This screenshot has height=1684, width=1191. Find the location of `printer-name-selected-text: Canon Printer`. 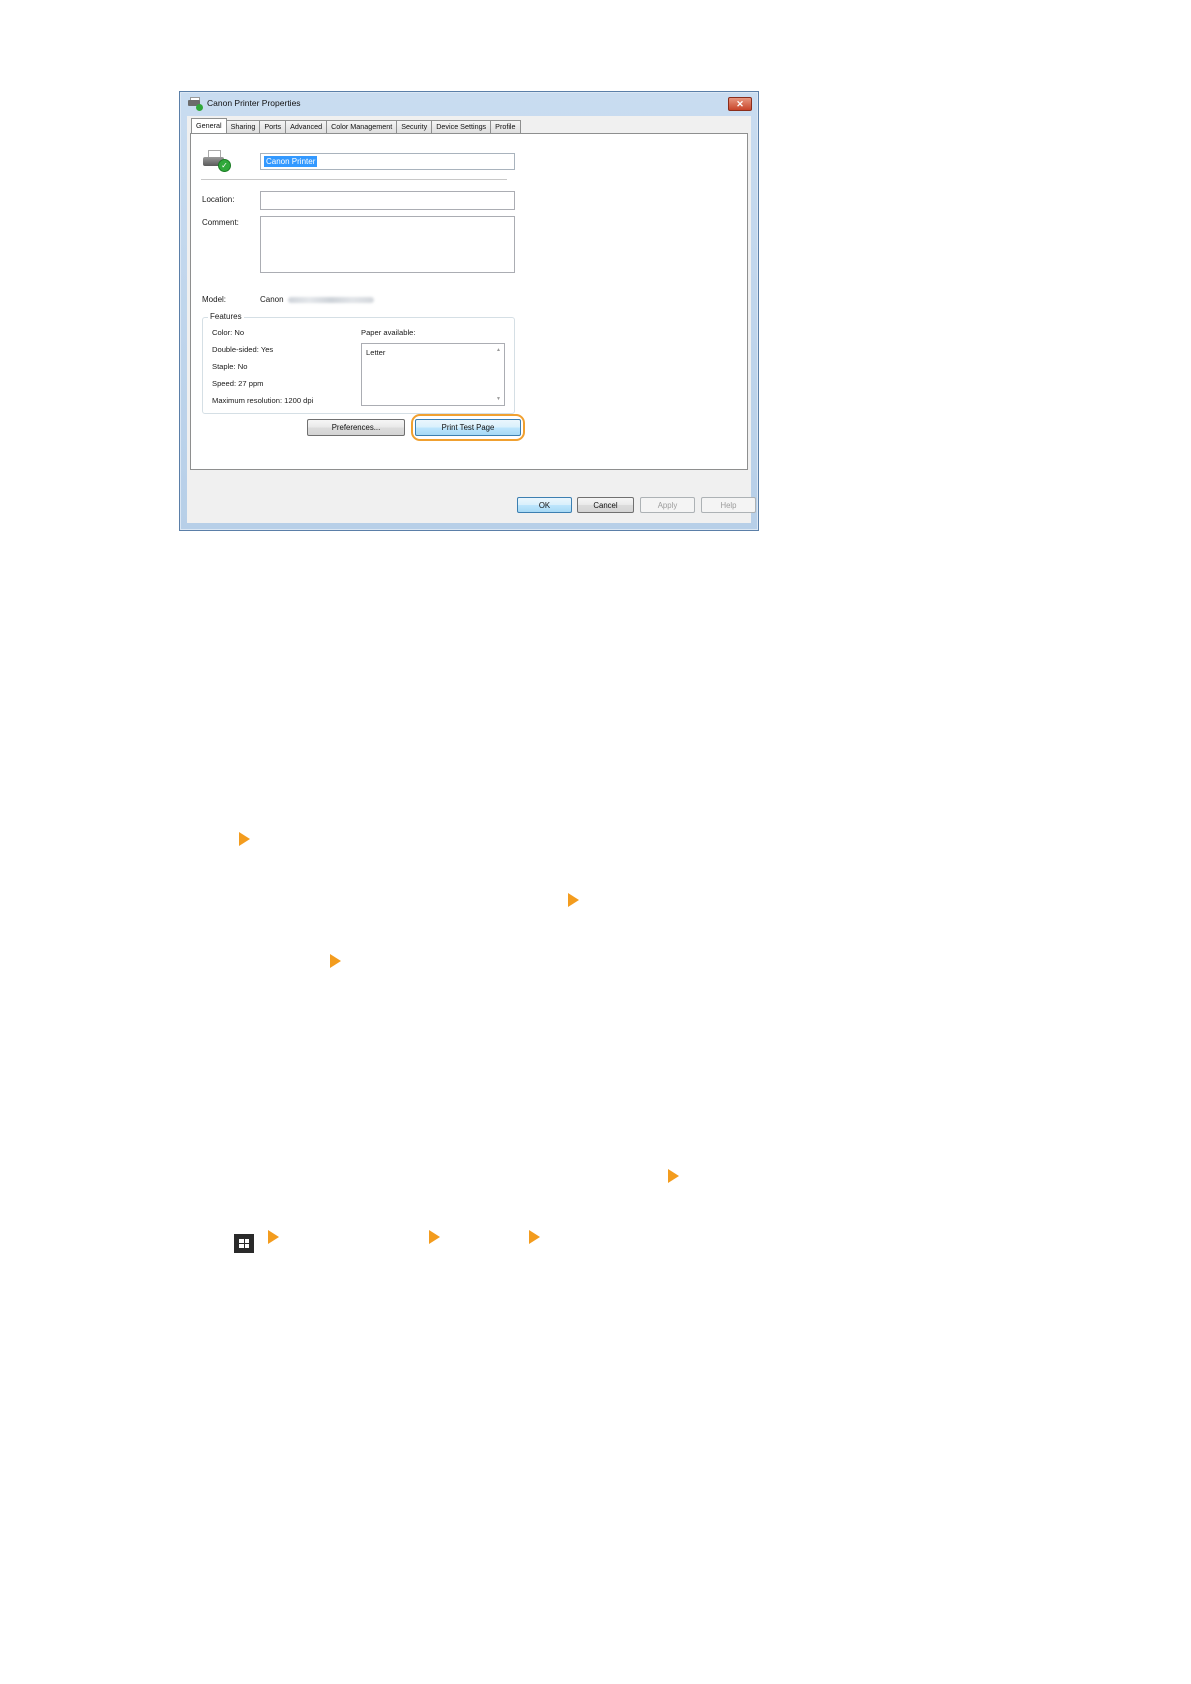

printer-name-selected-text: Canon Printer is located at coordinates (291, 161).